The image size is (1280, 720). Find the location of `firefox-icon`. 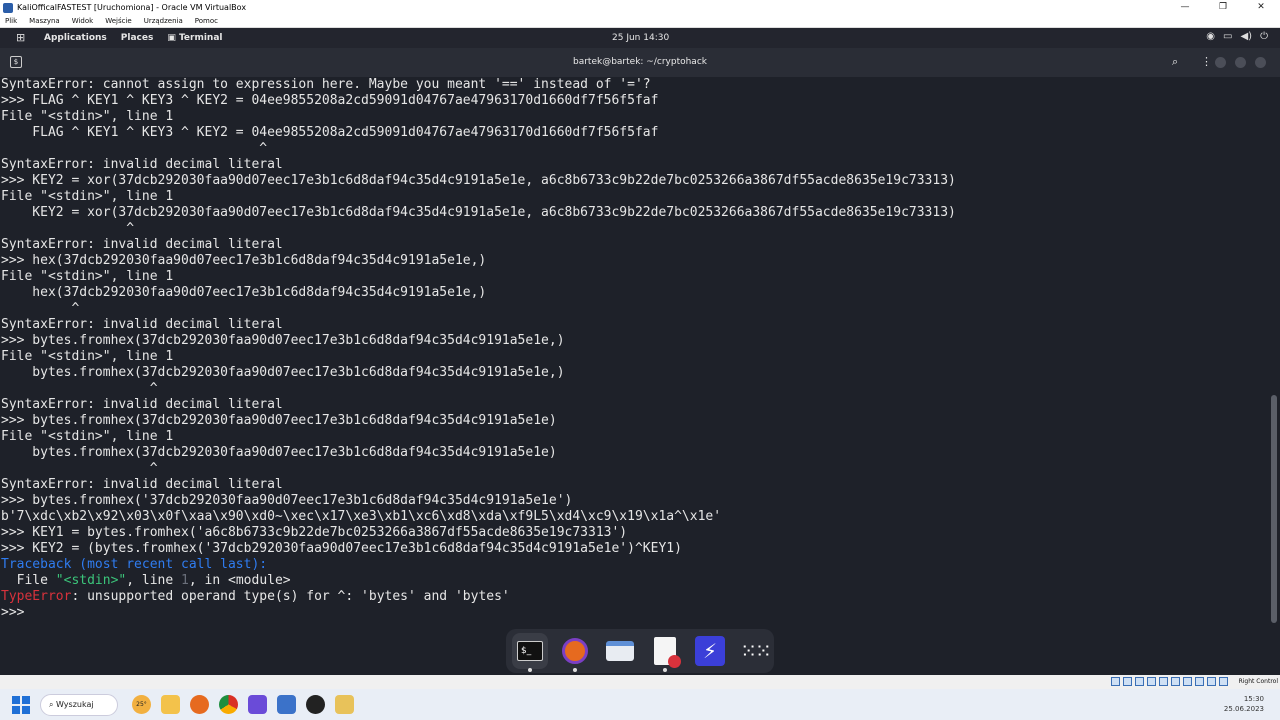

firefox-icon is located at coordinates (575, 652).